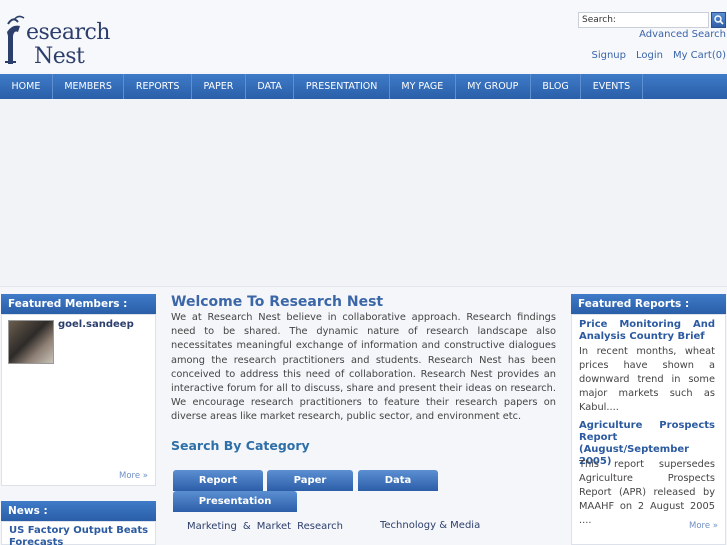 Image resolution: width=727 pixels, height=545 pixels. Describe the element at coordinates (643, 20) in the screenshot. I see `search-input: Search:` at that location.